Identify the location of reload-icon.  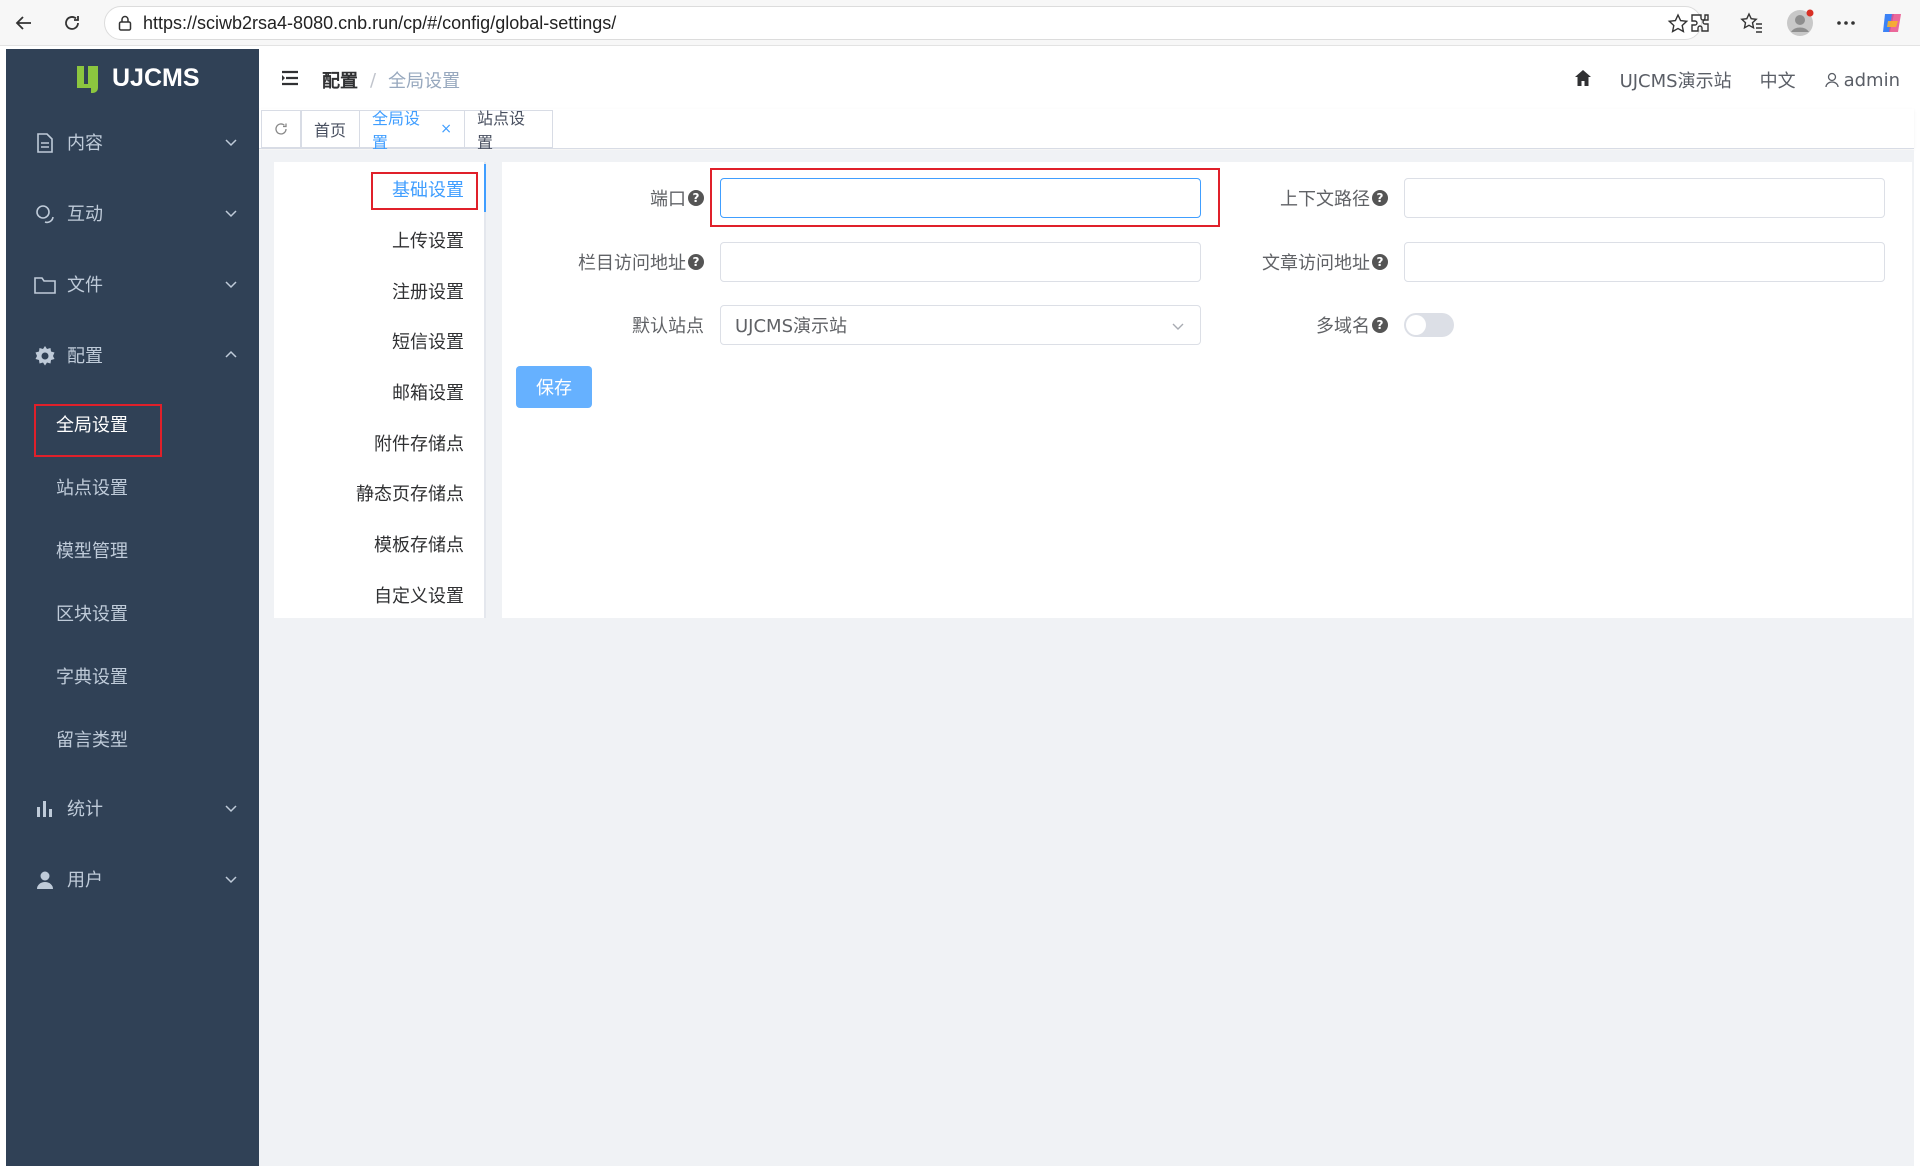
(72, 23).